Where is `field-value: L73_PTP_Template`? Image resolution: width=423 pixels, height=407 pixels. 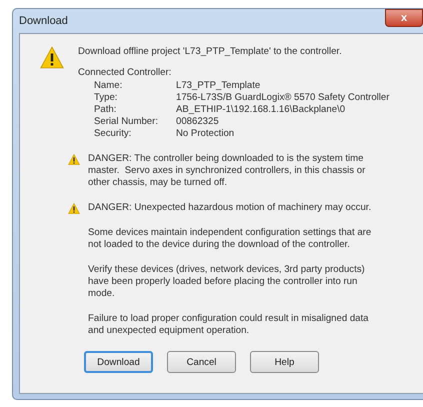
field-value: L73_PTP_Template is located at coordinates (219, 86).